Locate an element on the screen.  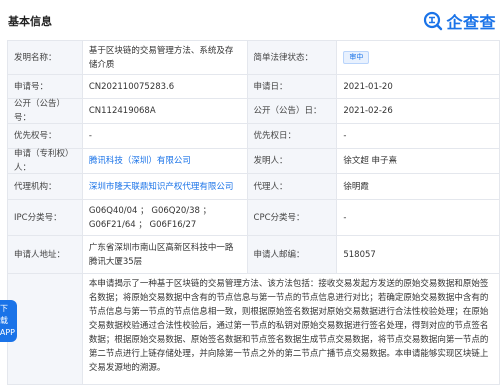
section-title: 基本信息 is located at coordinates (30, 21).